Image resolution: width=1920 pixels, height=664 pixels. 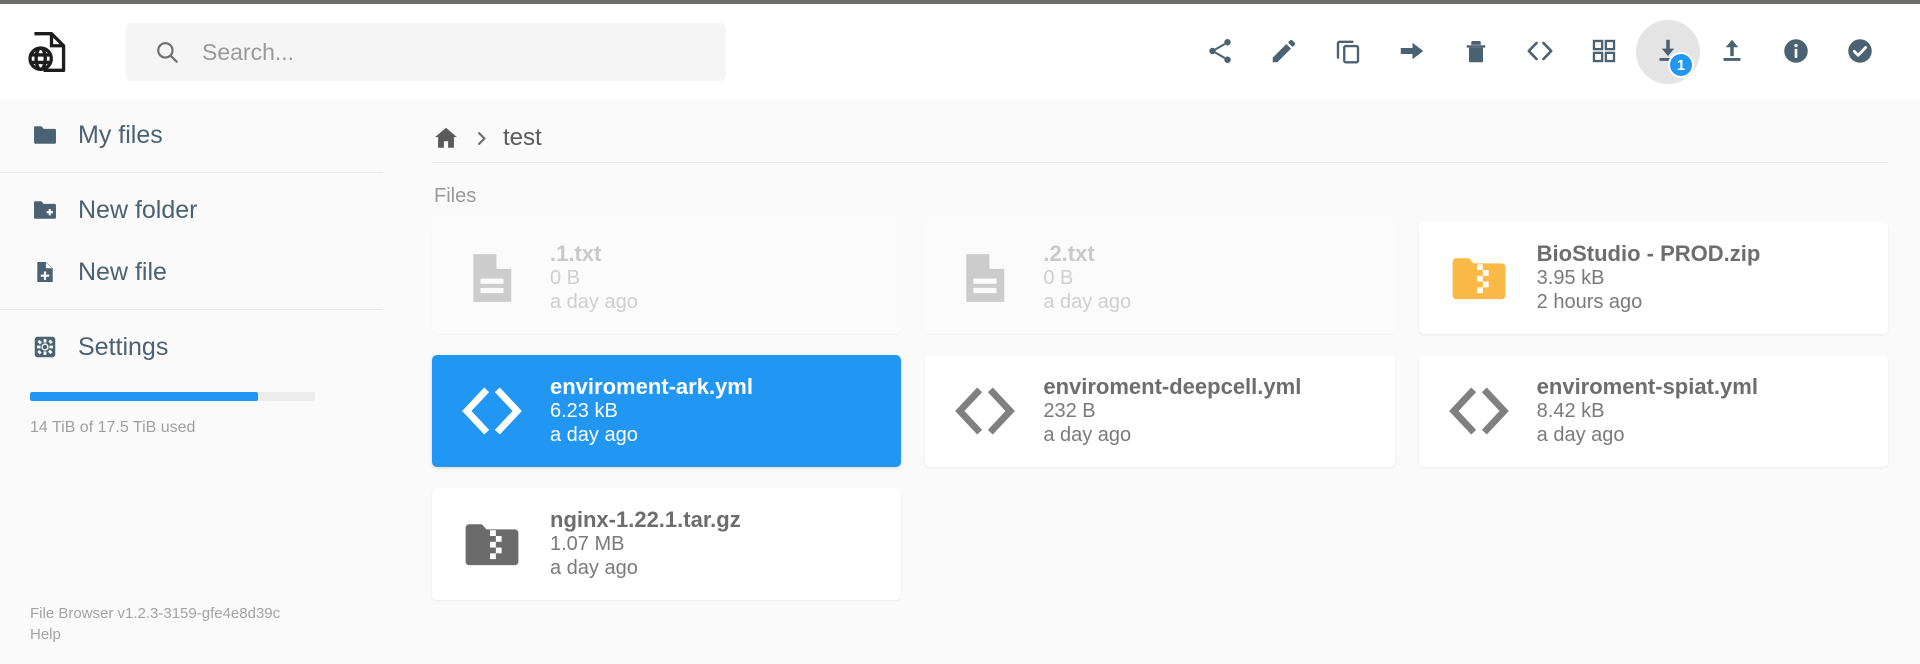 I want to click on file-size: 8.42 kB, so click(x=1570, y=411).